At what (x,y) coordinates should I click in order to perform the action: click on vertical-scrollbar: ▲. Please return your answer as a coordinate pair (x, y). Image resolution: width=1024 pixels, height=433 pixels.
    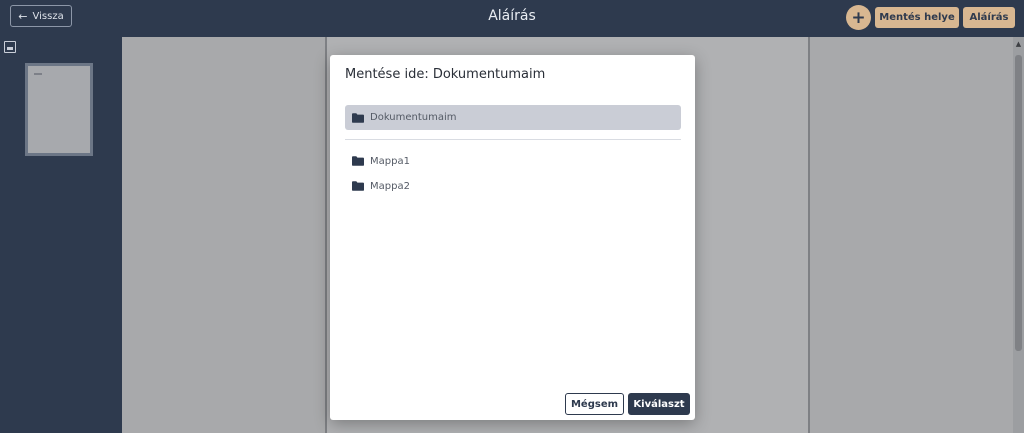
    Looking at the image, I should click on (1018, 235).